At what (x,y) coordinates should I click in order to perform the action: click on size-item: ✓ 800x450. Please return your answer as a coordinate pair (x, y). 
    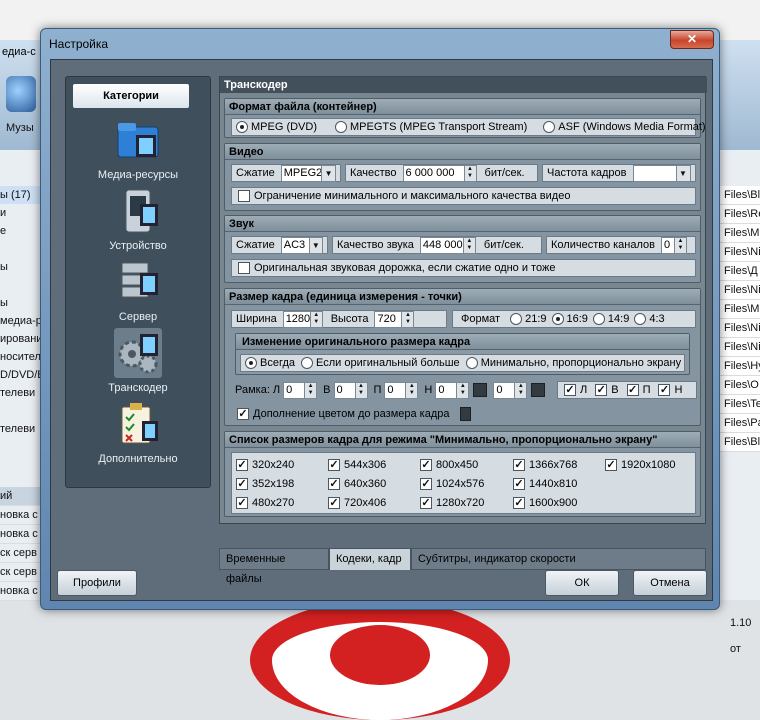
    Looking at the image, I should click on (452, 464).